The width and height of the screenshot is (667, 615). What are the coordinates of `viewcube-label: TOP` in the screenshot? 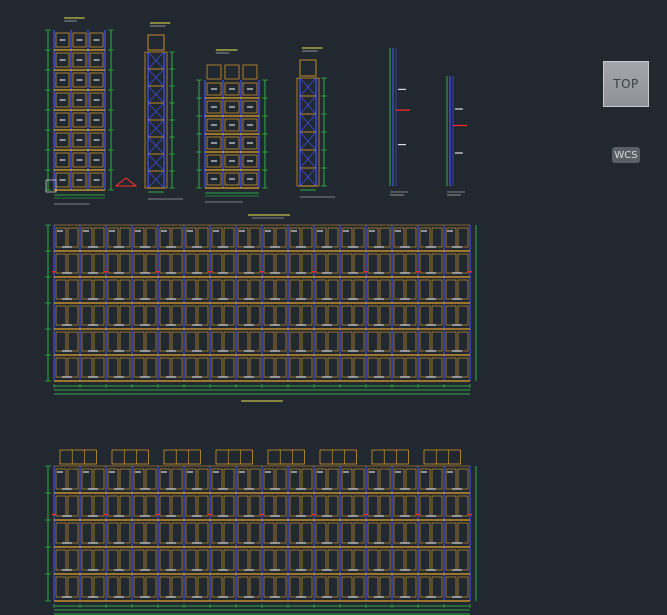 It's located at (626, 84).